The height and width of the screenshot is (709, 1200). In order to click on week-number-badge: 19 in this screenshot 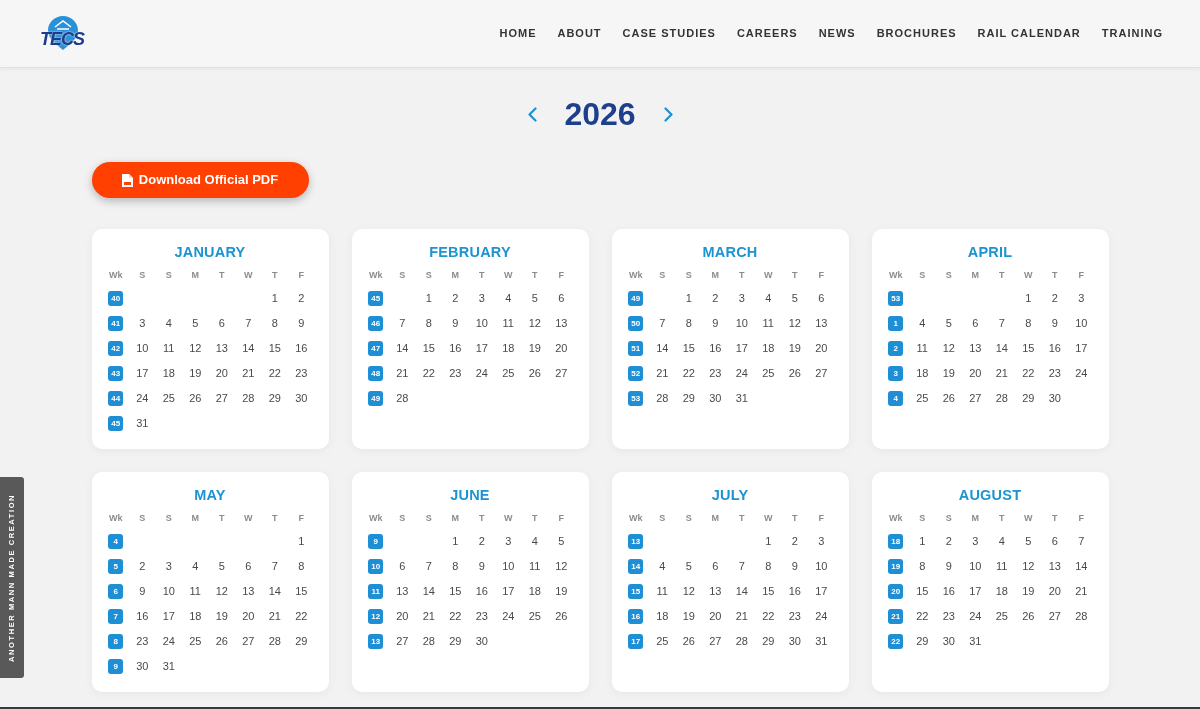, I will do `click(896, 566)`.